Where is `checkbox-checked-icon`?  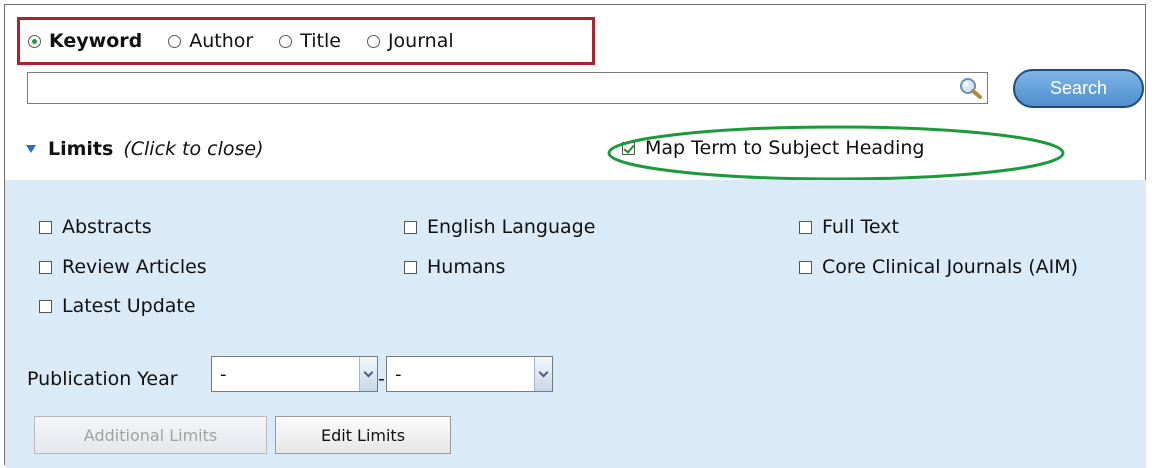
checkbox-checked-icon is located at coordinates (628, 148).